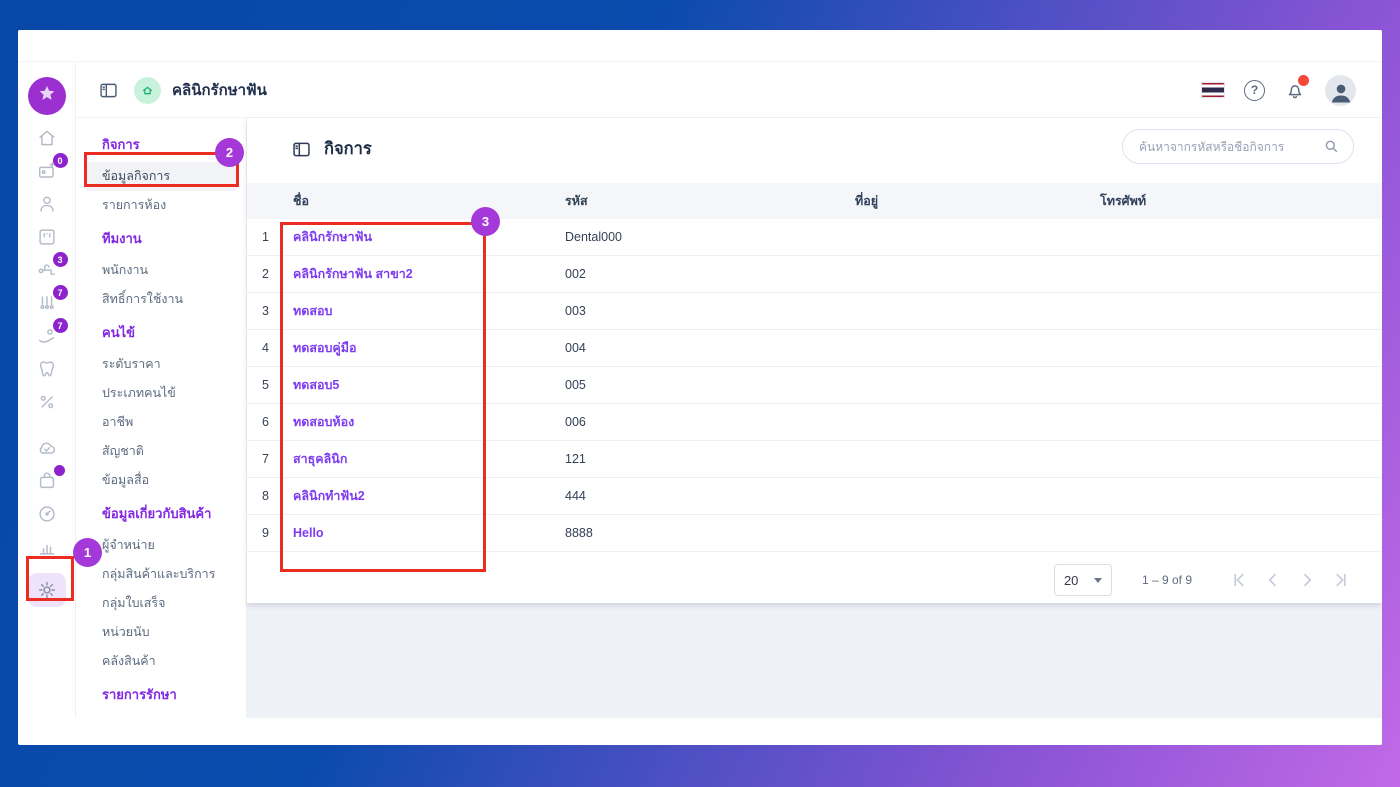  I want to click on row-index: 9, so click(265, 533).